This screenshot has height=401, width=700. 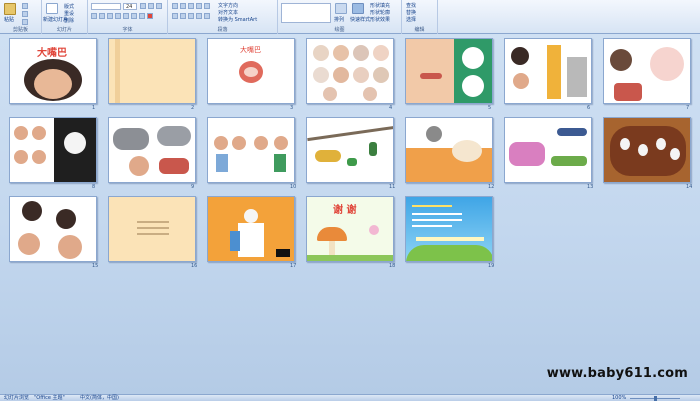 I want to click on text-direction-button: 文字方向, so click(x=228, y=5).